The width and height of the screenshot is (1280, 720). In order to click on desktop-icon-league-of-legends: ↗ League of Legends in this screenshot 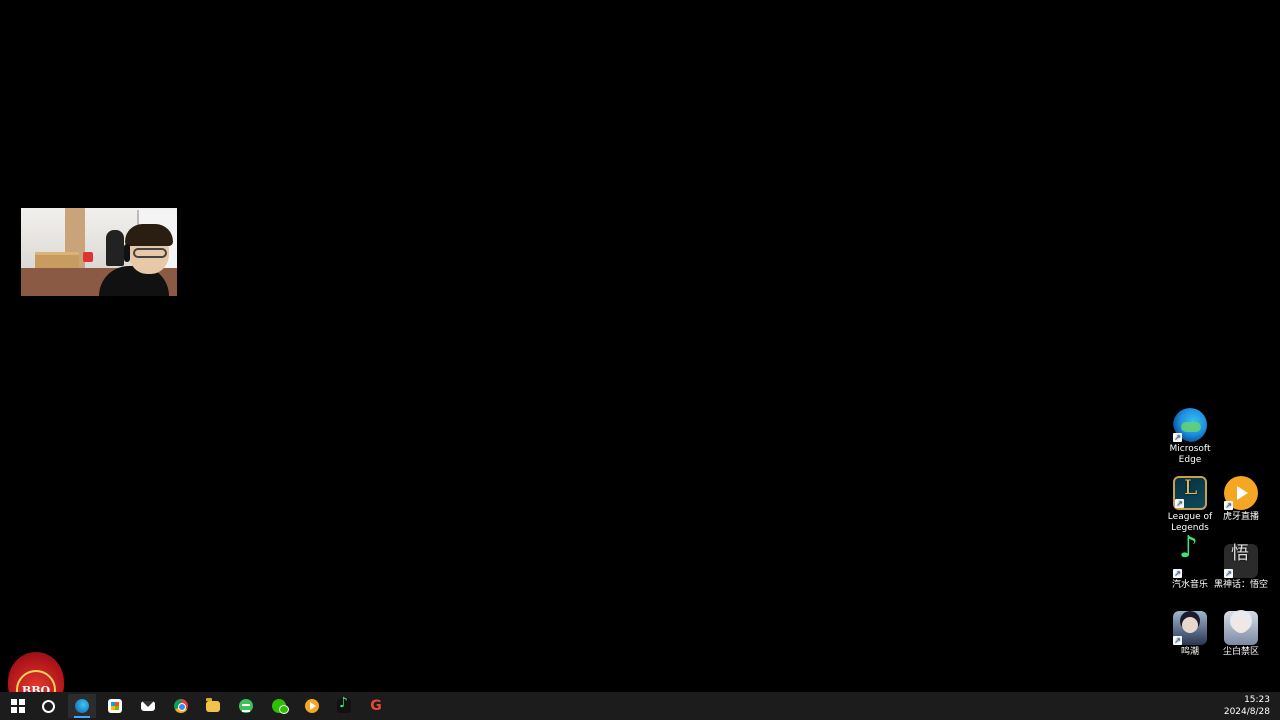, I will do `click(1190, 505)`.